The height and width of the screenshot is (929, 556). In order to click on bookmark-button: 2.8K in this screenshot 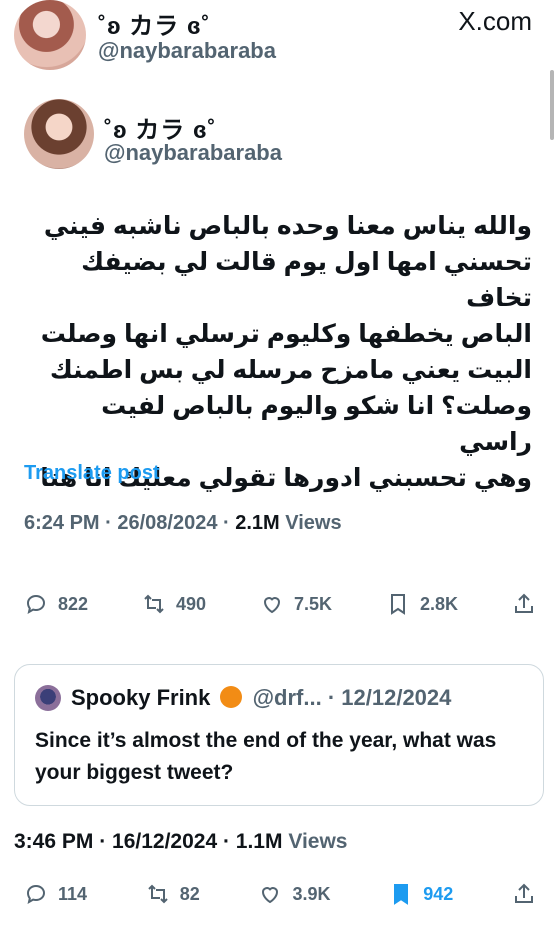, I will do `click(422, 604)`.